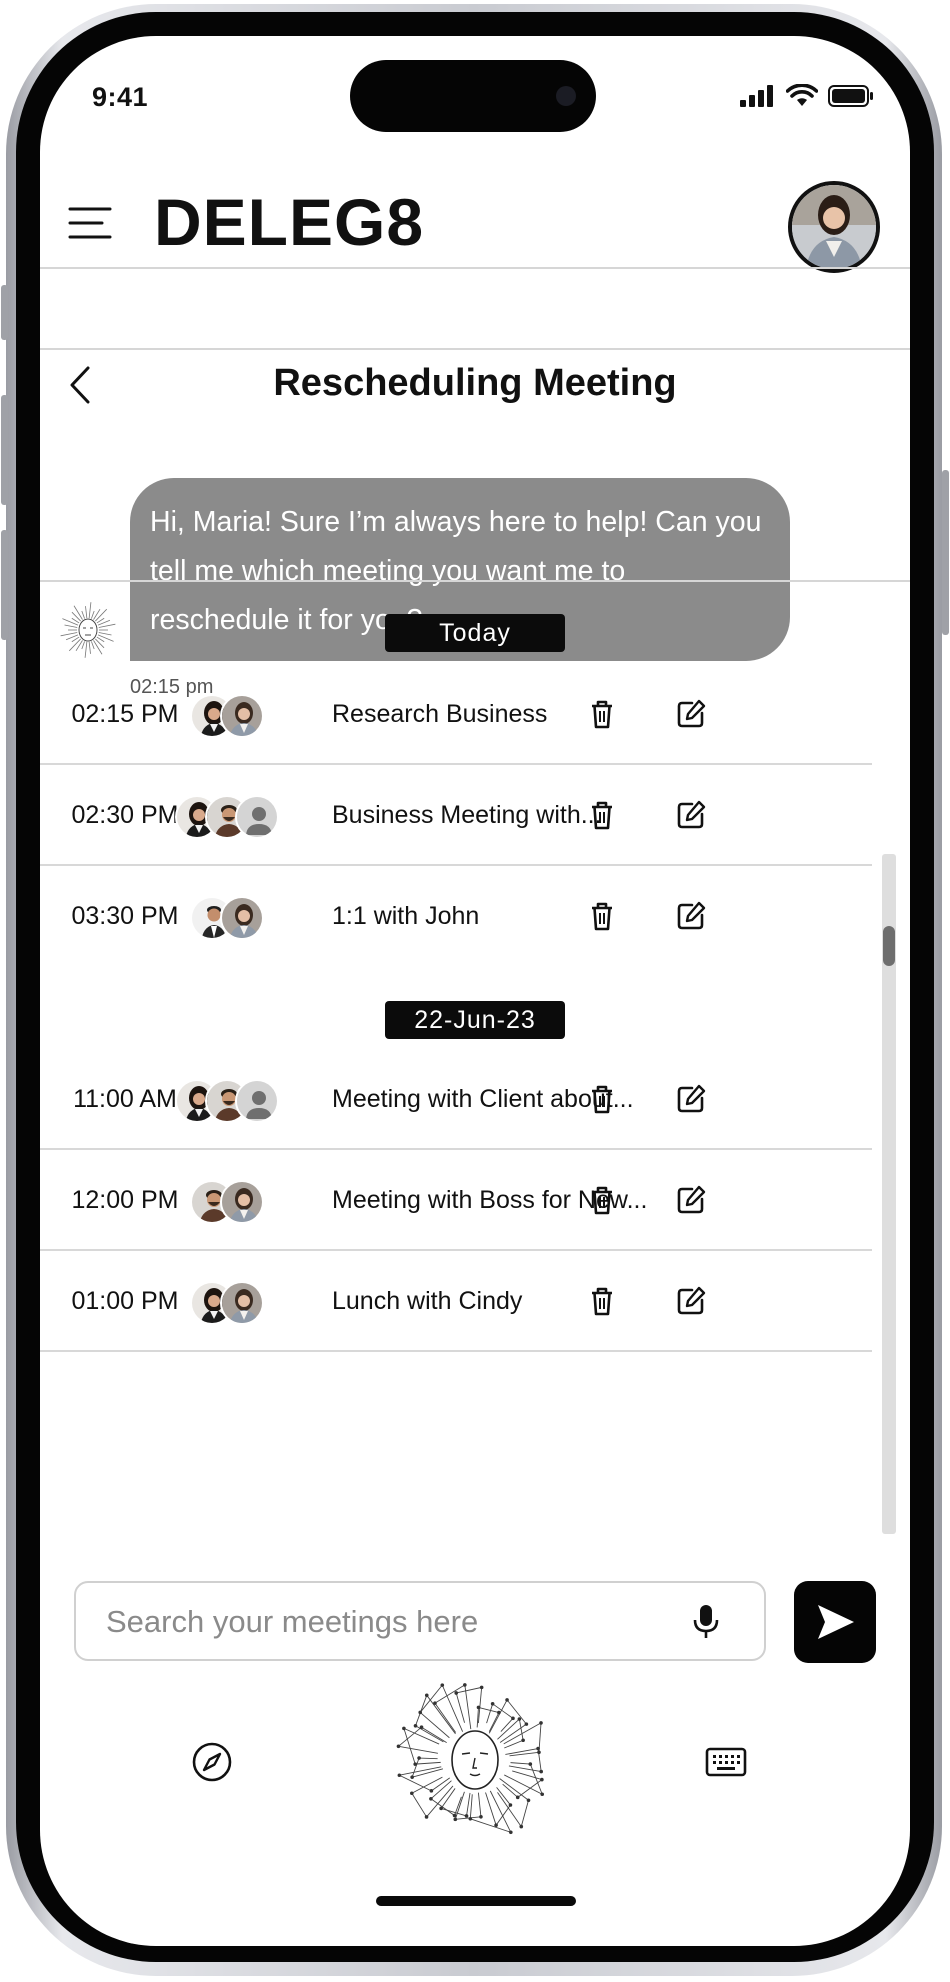  Describe the element at coordinates (125, 714) in the screenshot. I see `meeting-time: 02:15 PM` at that location.